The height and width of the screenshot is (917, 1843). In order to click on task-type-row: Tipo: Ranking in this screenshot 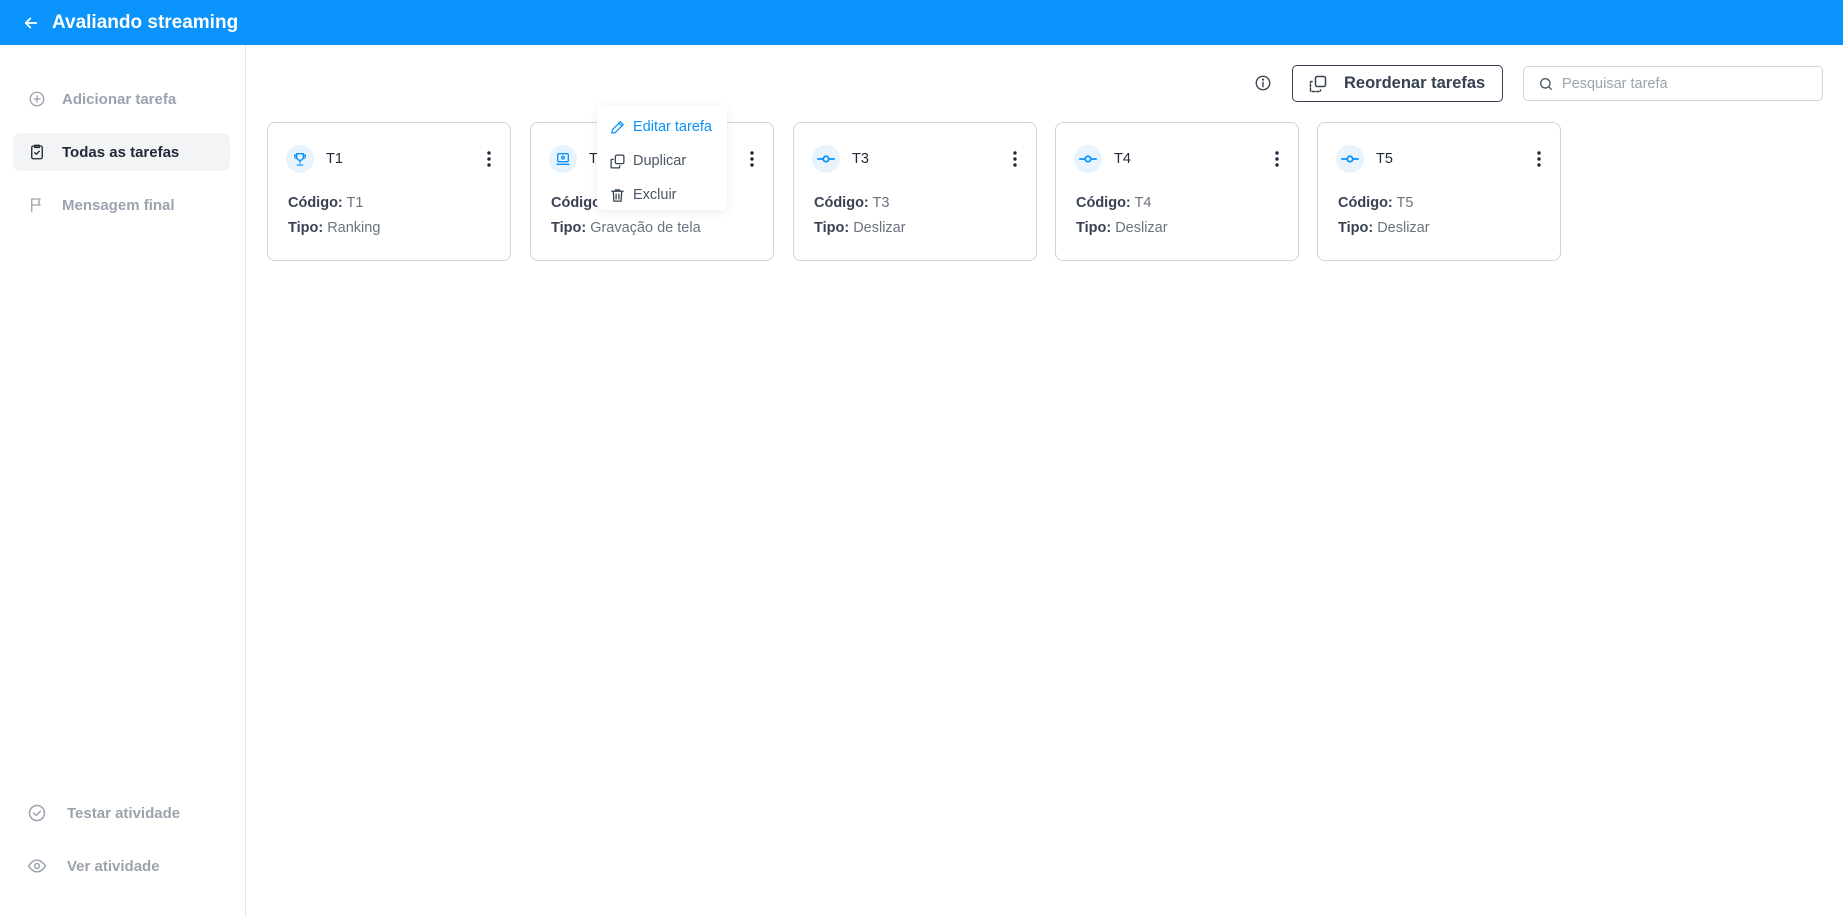, I will do `click(334, 228)`.